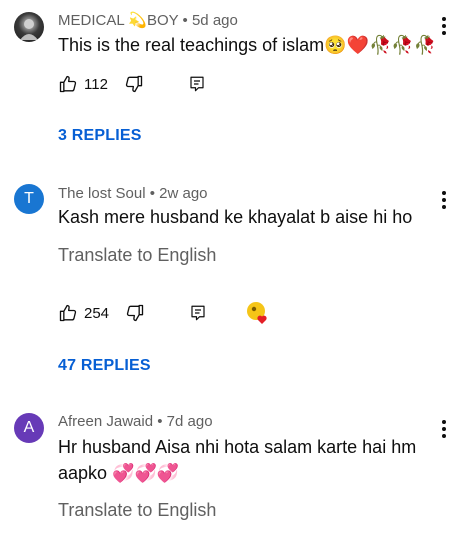 The width and height of the screenshot is (474, 538). Describe the element at coordinates (96, 84) in the screenshot. I see `like-count: 112` at that location.